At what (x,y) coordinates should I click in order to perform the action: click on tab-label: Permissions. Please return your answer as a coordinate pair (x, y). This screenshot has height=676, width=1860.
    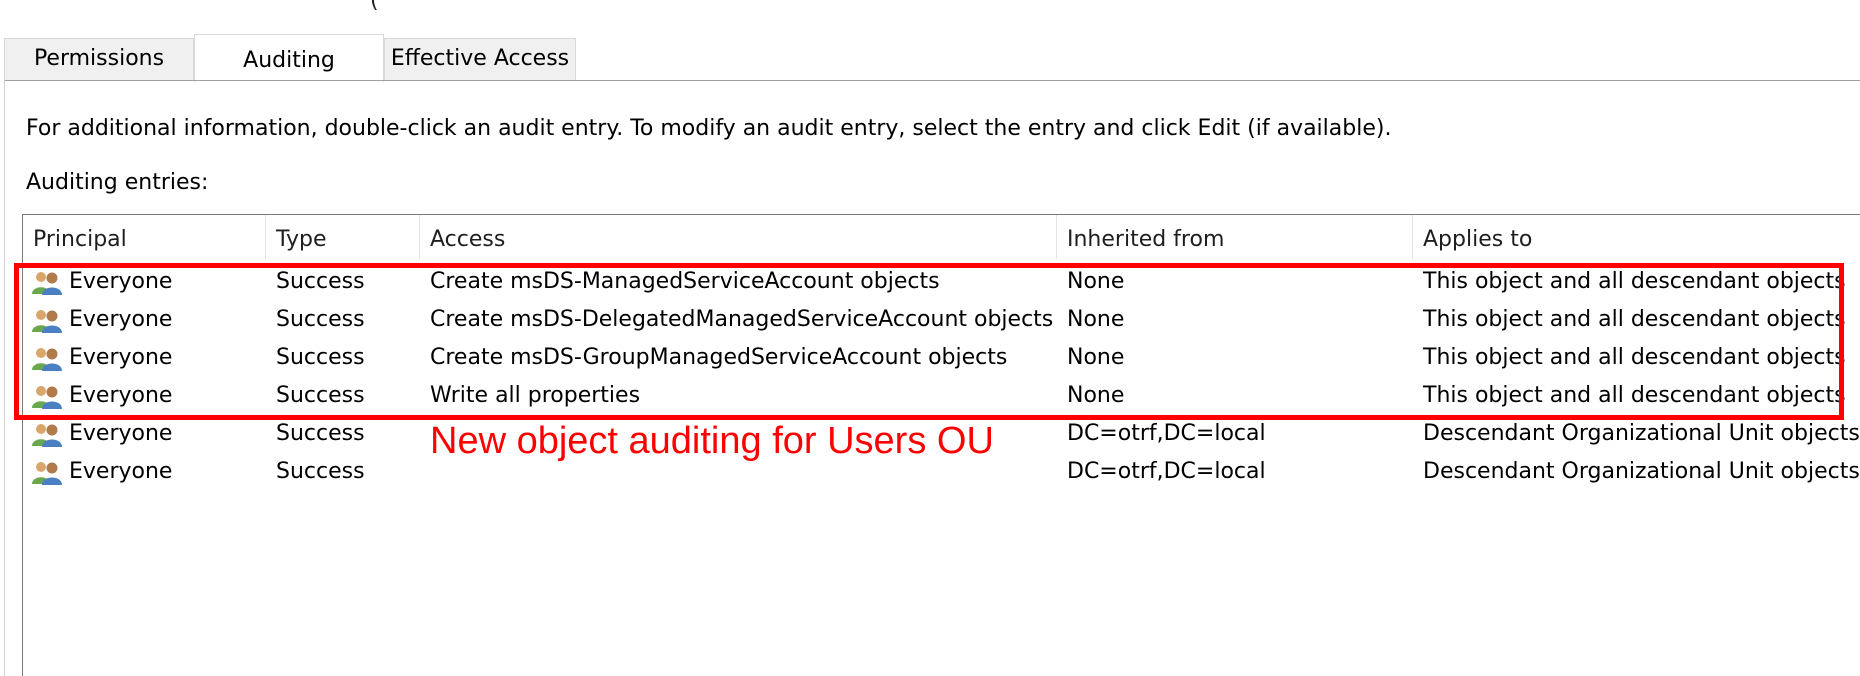
    Looking at the image, I should click on (99, 58).